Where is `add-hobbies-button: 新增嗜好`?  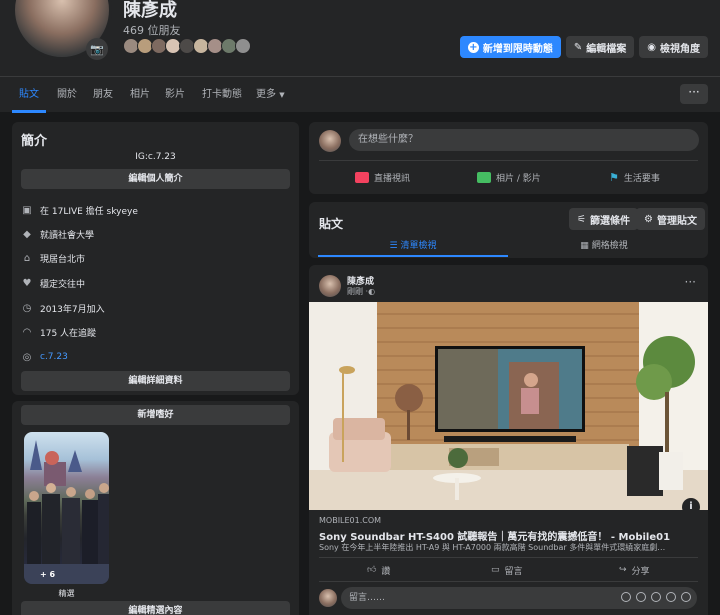
add-hobbies-button: 新增嗜好 is located at coordinates (155, 415).